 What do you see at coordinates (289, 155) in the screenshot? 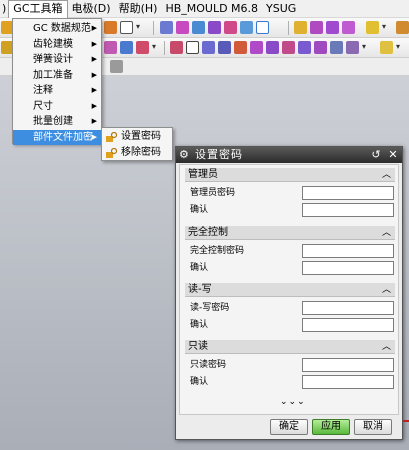
I see `dialog-title-bar: ⚙ 设置密码 ↺ ✕` at bounding box center [289, 155].